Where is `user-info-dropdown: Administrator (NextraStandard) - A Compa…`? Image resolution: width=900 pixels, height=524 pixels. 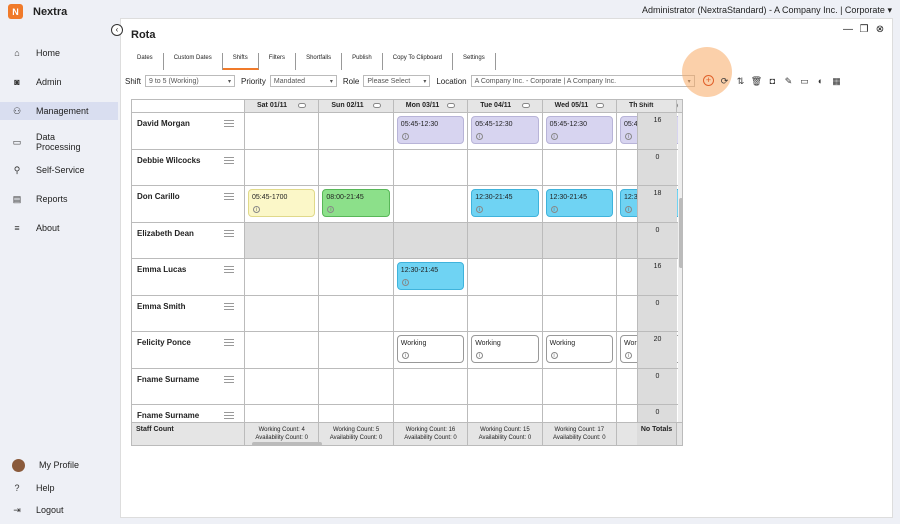
user-info-dropdown: Administrator (NextraStandard) - A Compa… is located at coordinates (767, 10).